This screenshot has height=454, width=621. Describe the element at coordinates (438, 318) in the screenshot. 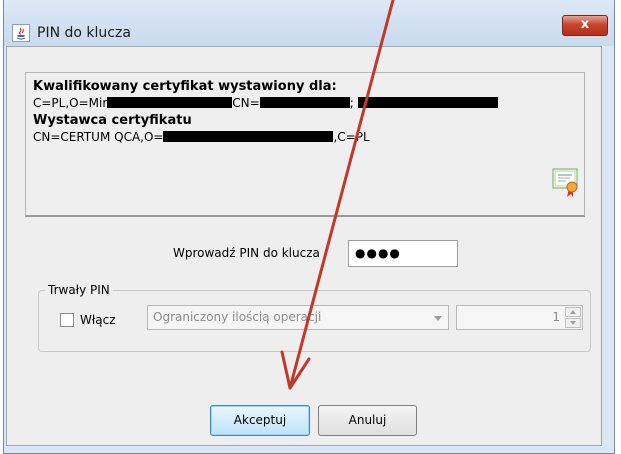

I see `chevron-down-icon` at that location.